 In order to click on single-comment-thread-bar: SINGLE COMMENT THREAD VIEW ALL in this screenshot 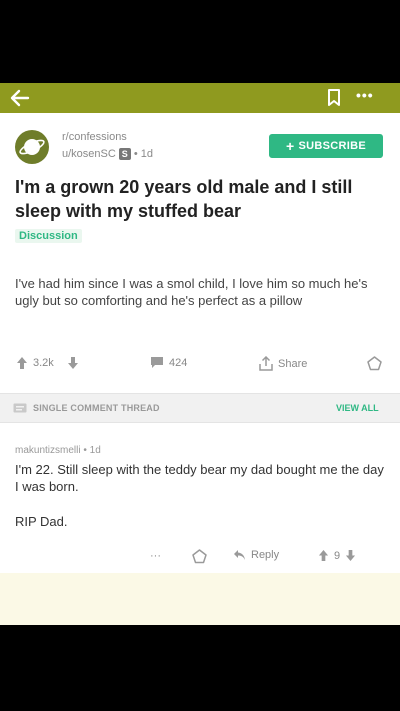, I will do `click(200, 408)`.